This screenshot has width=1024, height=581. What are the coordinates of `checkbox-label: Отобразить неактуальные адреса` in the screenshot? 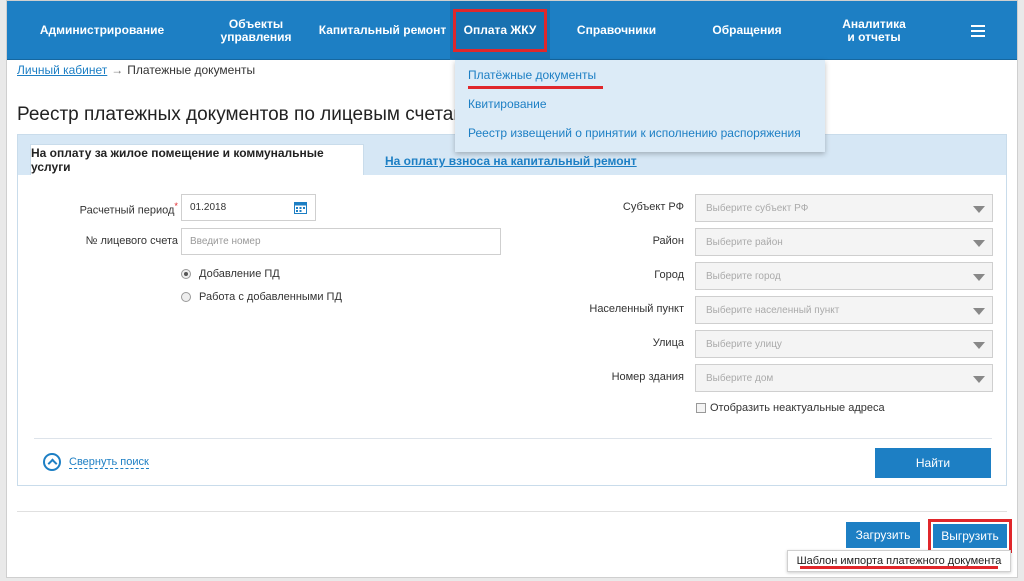 It's located at (797, 408).